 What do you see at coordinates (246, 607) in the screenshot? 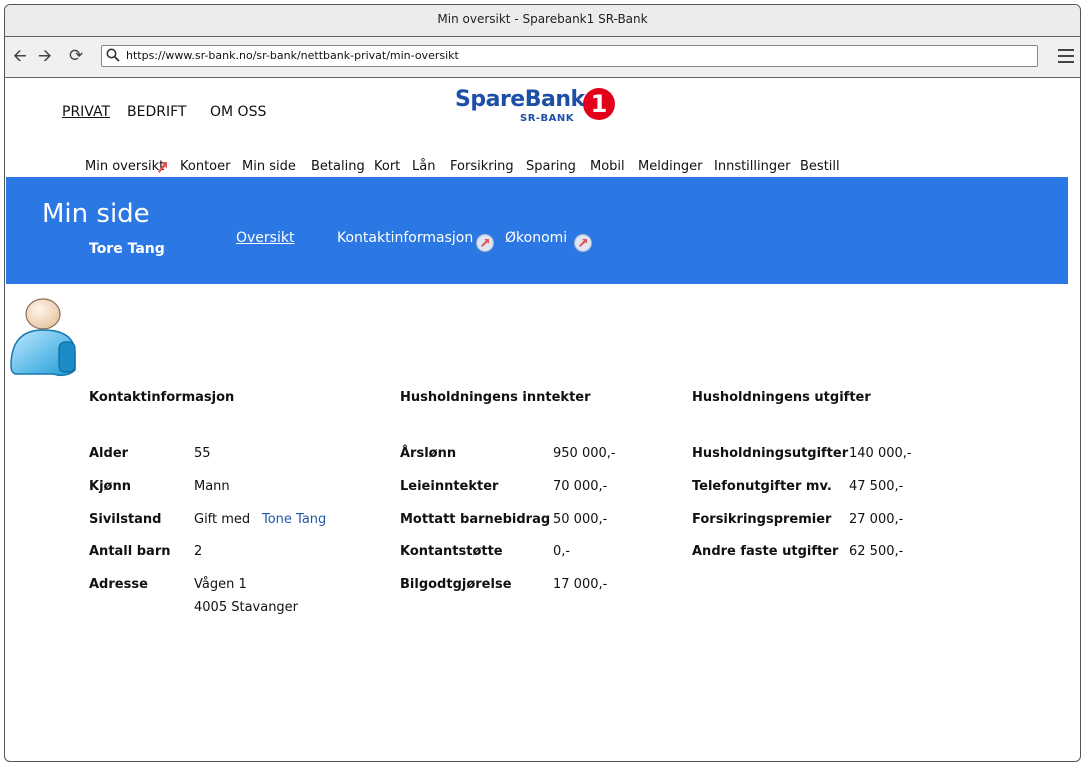
I see `contact-value-adresse-2: 4005 Stavanger` at bounding box center [246, 607].